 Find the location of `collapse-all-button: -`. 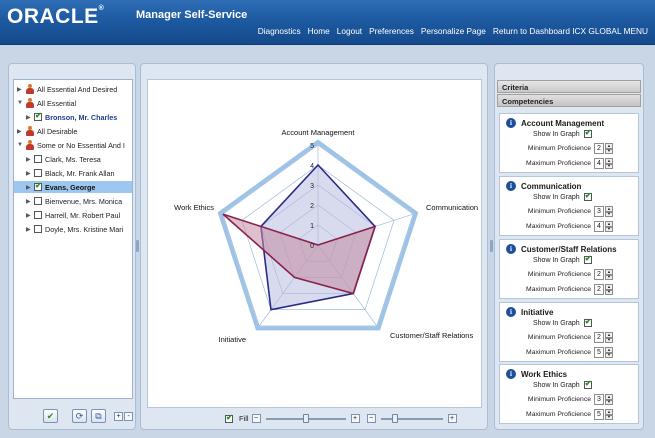

collapse-all-button: - is located at coordinates (128, 416).